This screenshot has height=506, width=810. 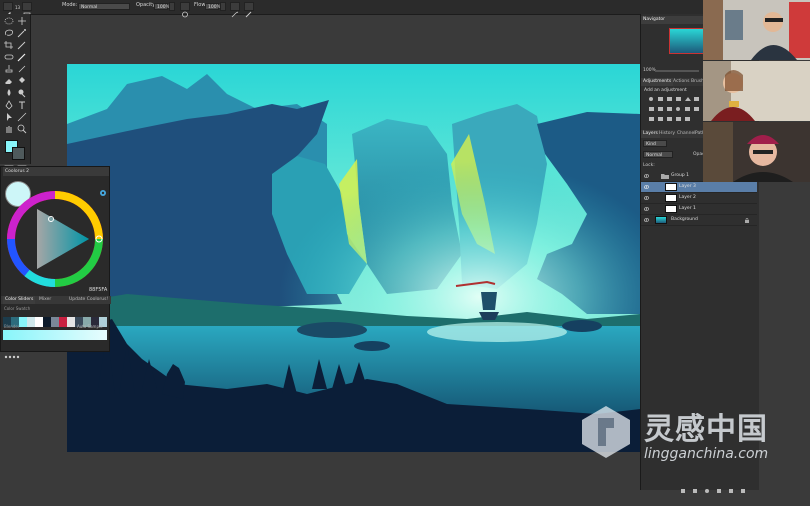 I want to click on opacity-dropdown, so click(x=172, y=6).